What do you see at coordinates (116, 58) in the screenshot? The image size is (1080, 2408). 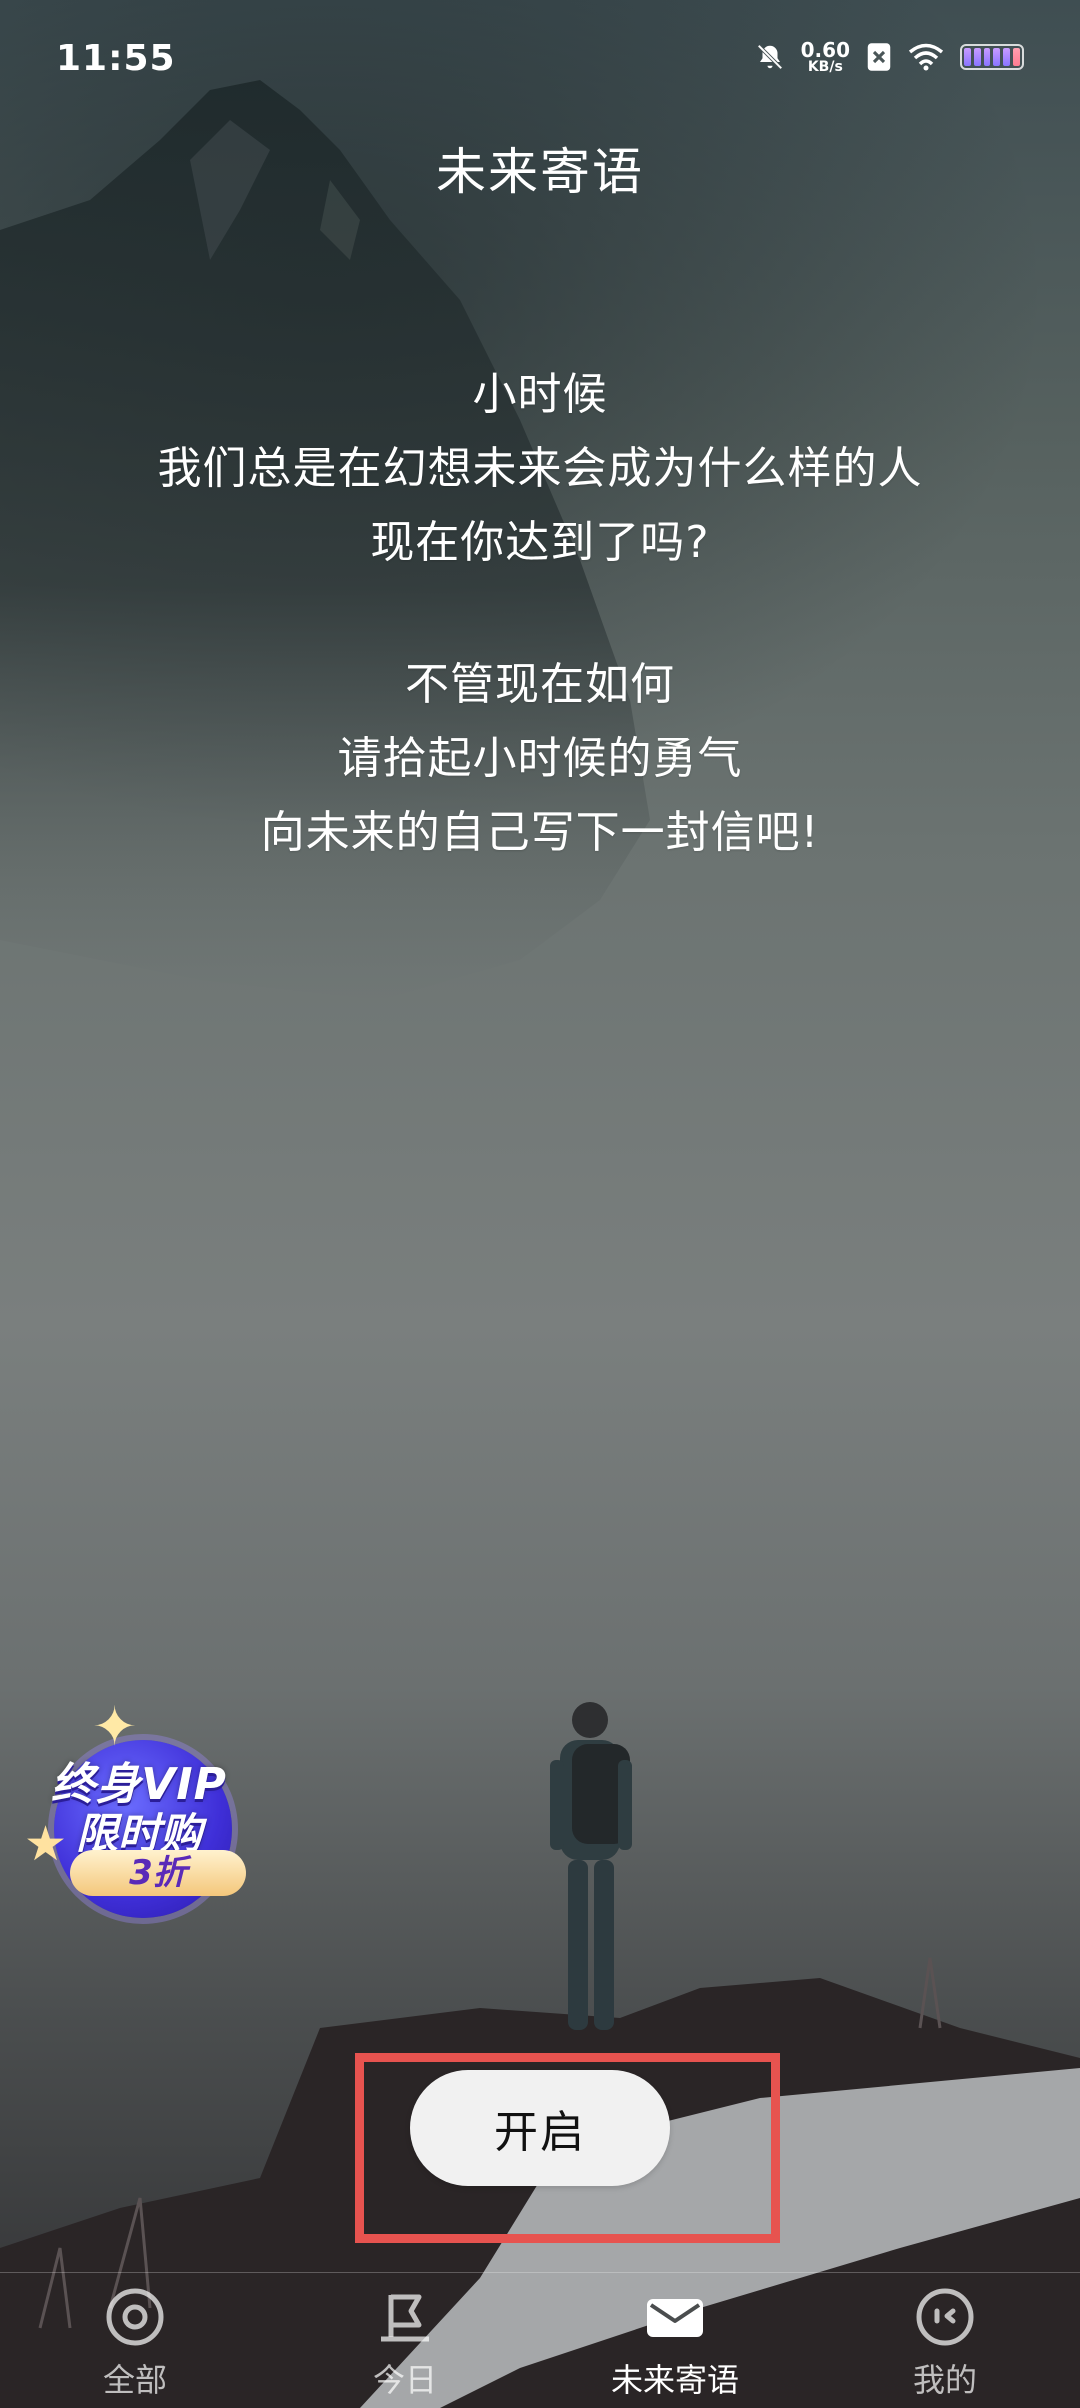 I see `status-time: 11:55` at bounding box center [116, 58].